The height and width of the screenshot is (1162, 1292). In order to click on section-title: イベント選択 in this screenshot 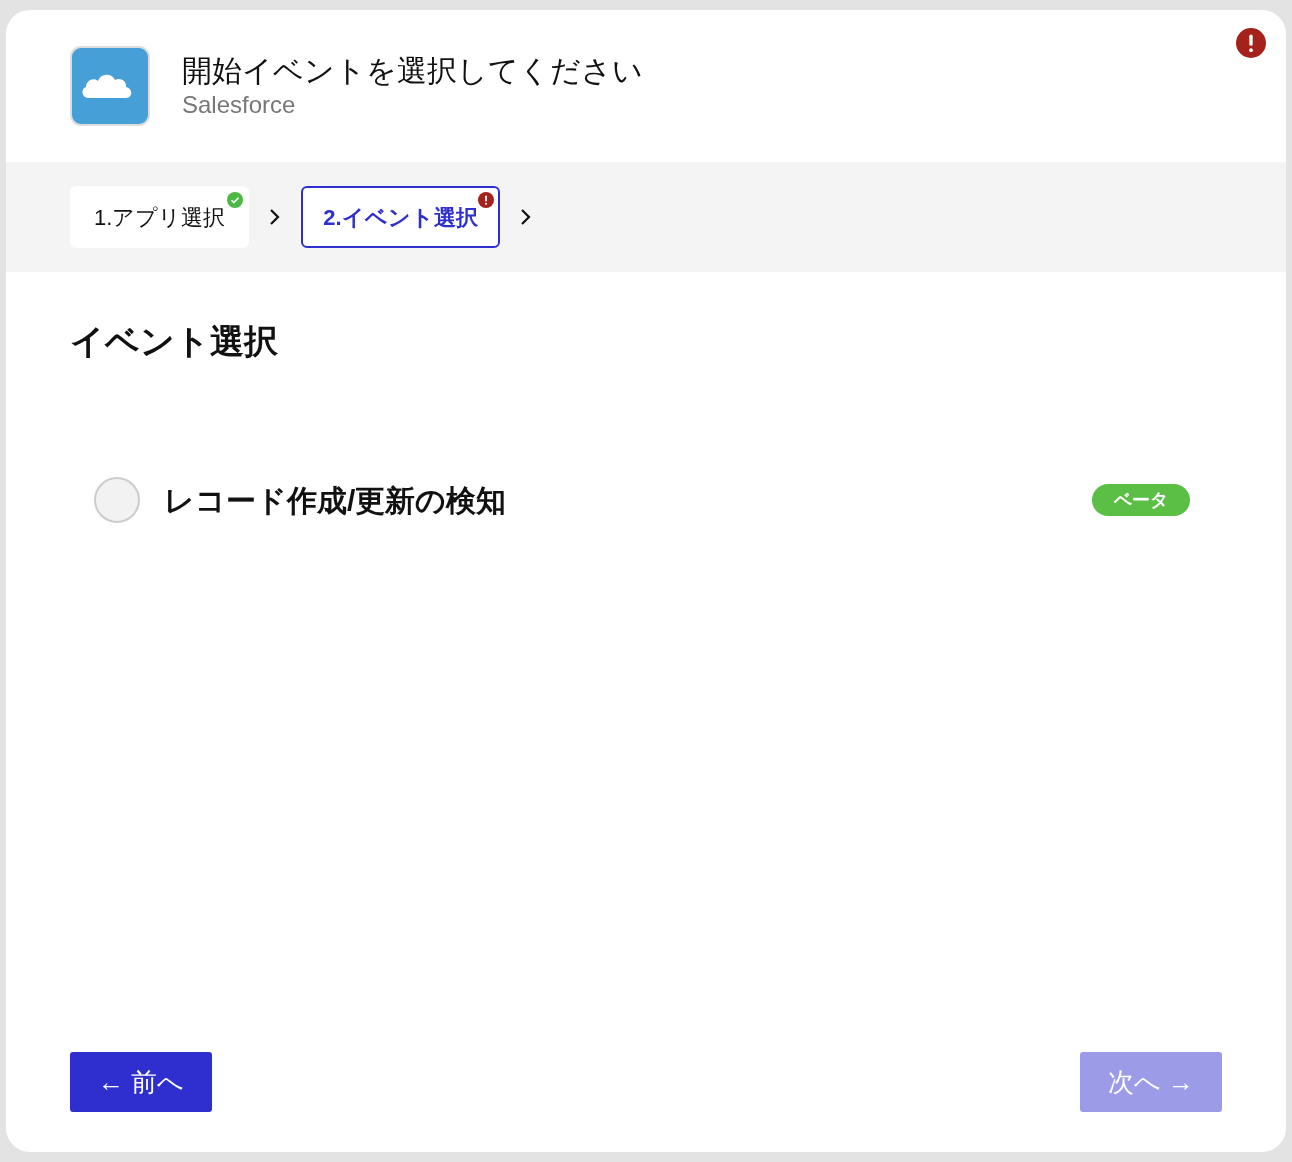, I will do `click(174, 341)`.